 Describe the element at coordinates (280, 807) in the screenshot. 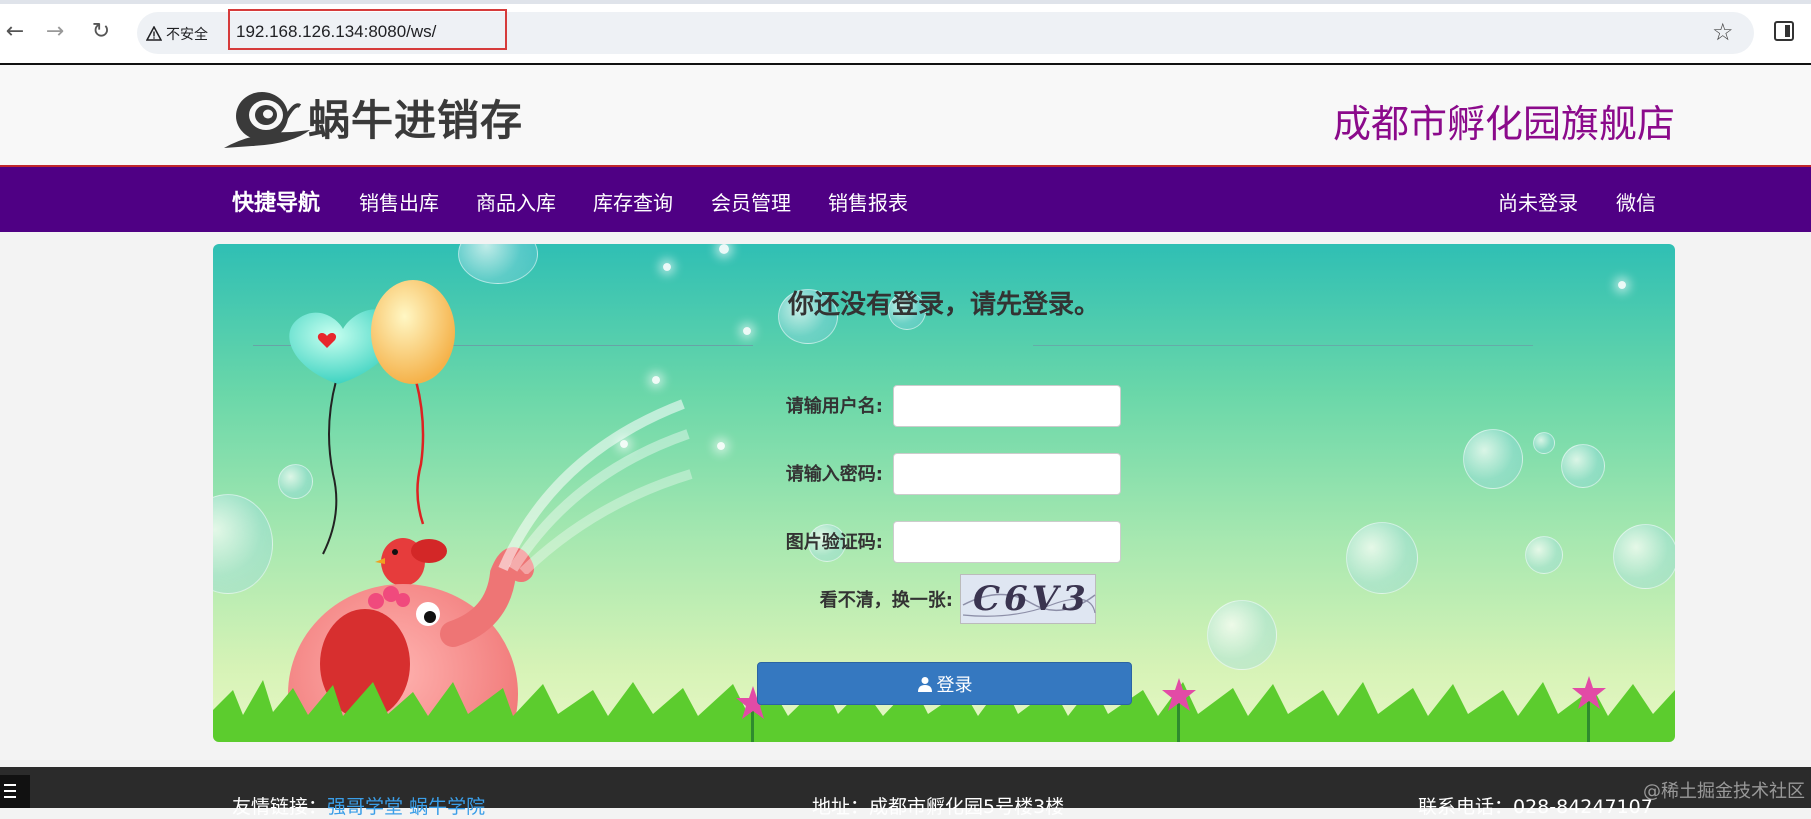

I see `friend-links-label: 友情链接：` at that location.